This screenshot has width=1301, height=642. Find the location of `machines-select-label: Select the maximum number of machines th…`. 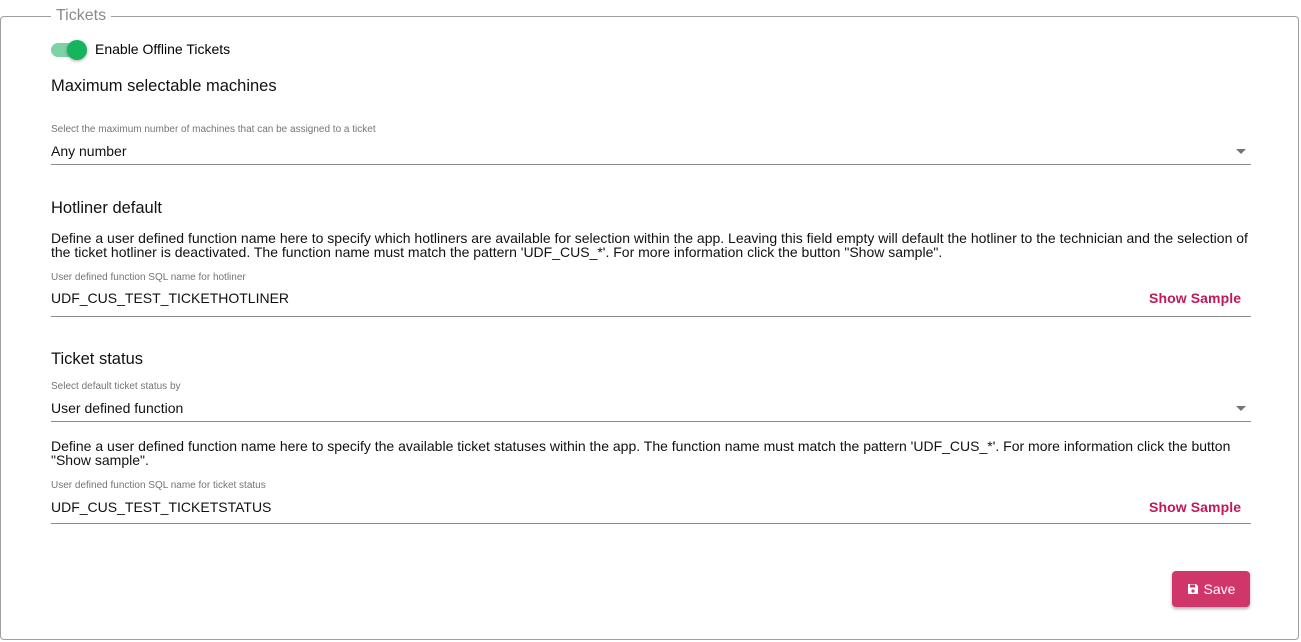

machines-select-label: Select the maximum number of machines th… is located at coordinates (213, 129).